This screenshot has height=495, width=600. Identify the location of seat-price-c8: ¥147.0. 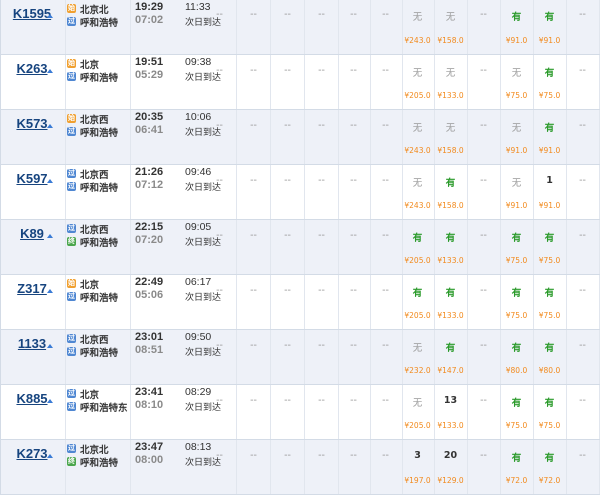
(450, 370).